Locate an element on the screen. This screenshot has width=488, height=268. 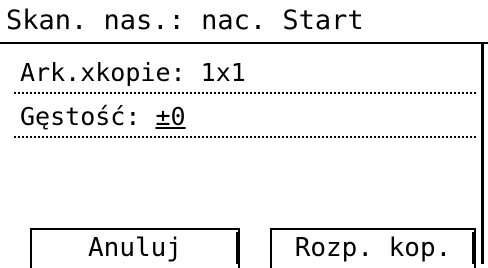
start-copy-button-shadow is located at coordinates (474, 248).